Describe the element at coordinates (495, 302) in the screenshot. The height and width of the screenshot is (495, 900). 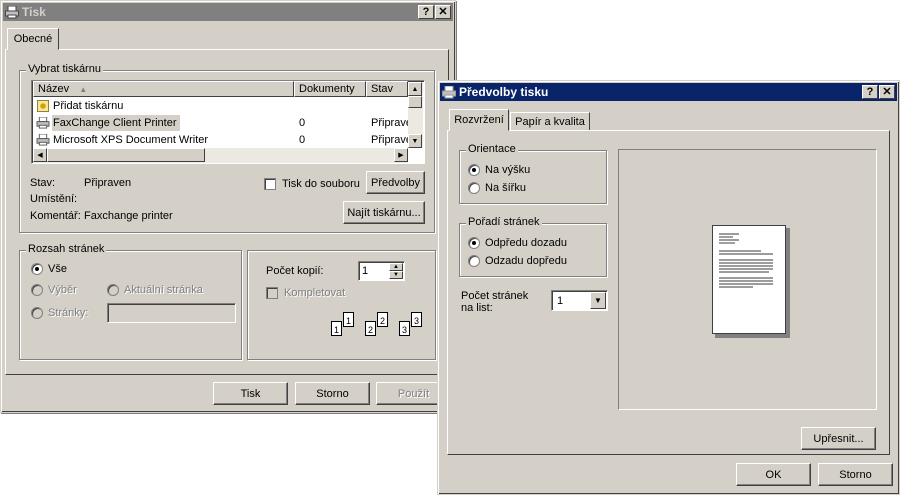
I see `pages-per-sheet-label: Počet stránek na list:` at that location.